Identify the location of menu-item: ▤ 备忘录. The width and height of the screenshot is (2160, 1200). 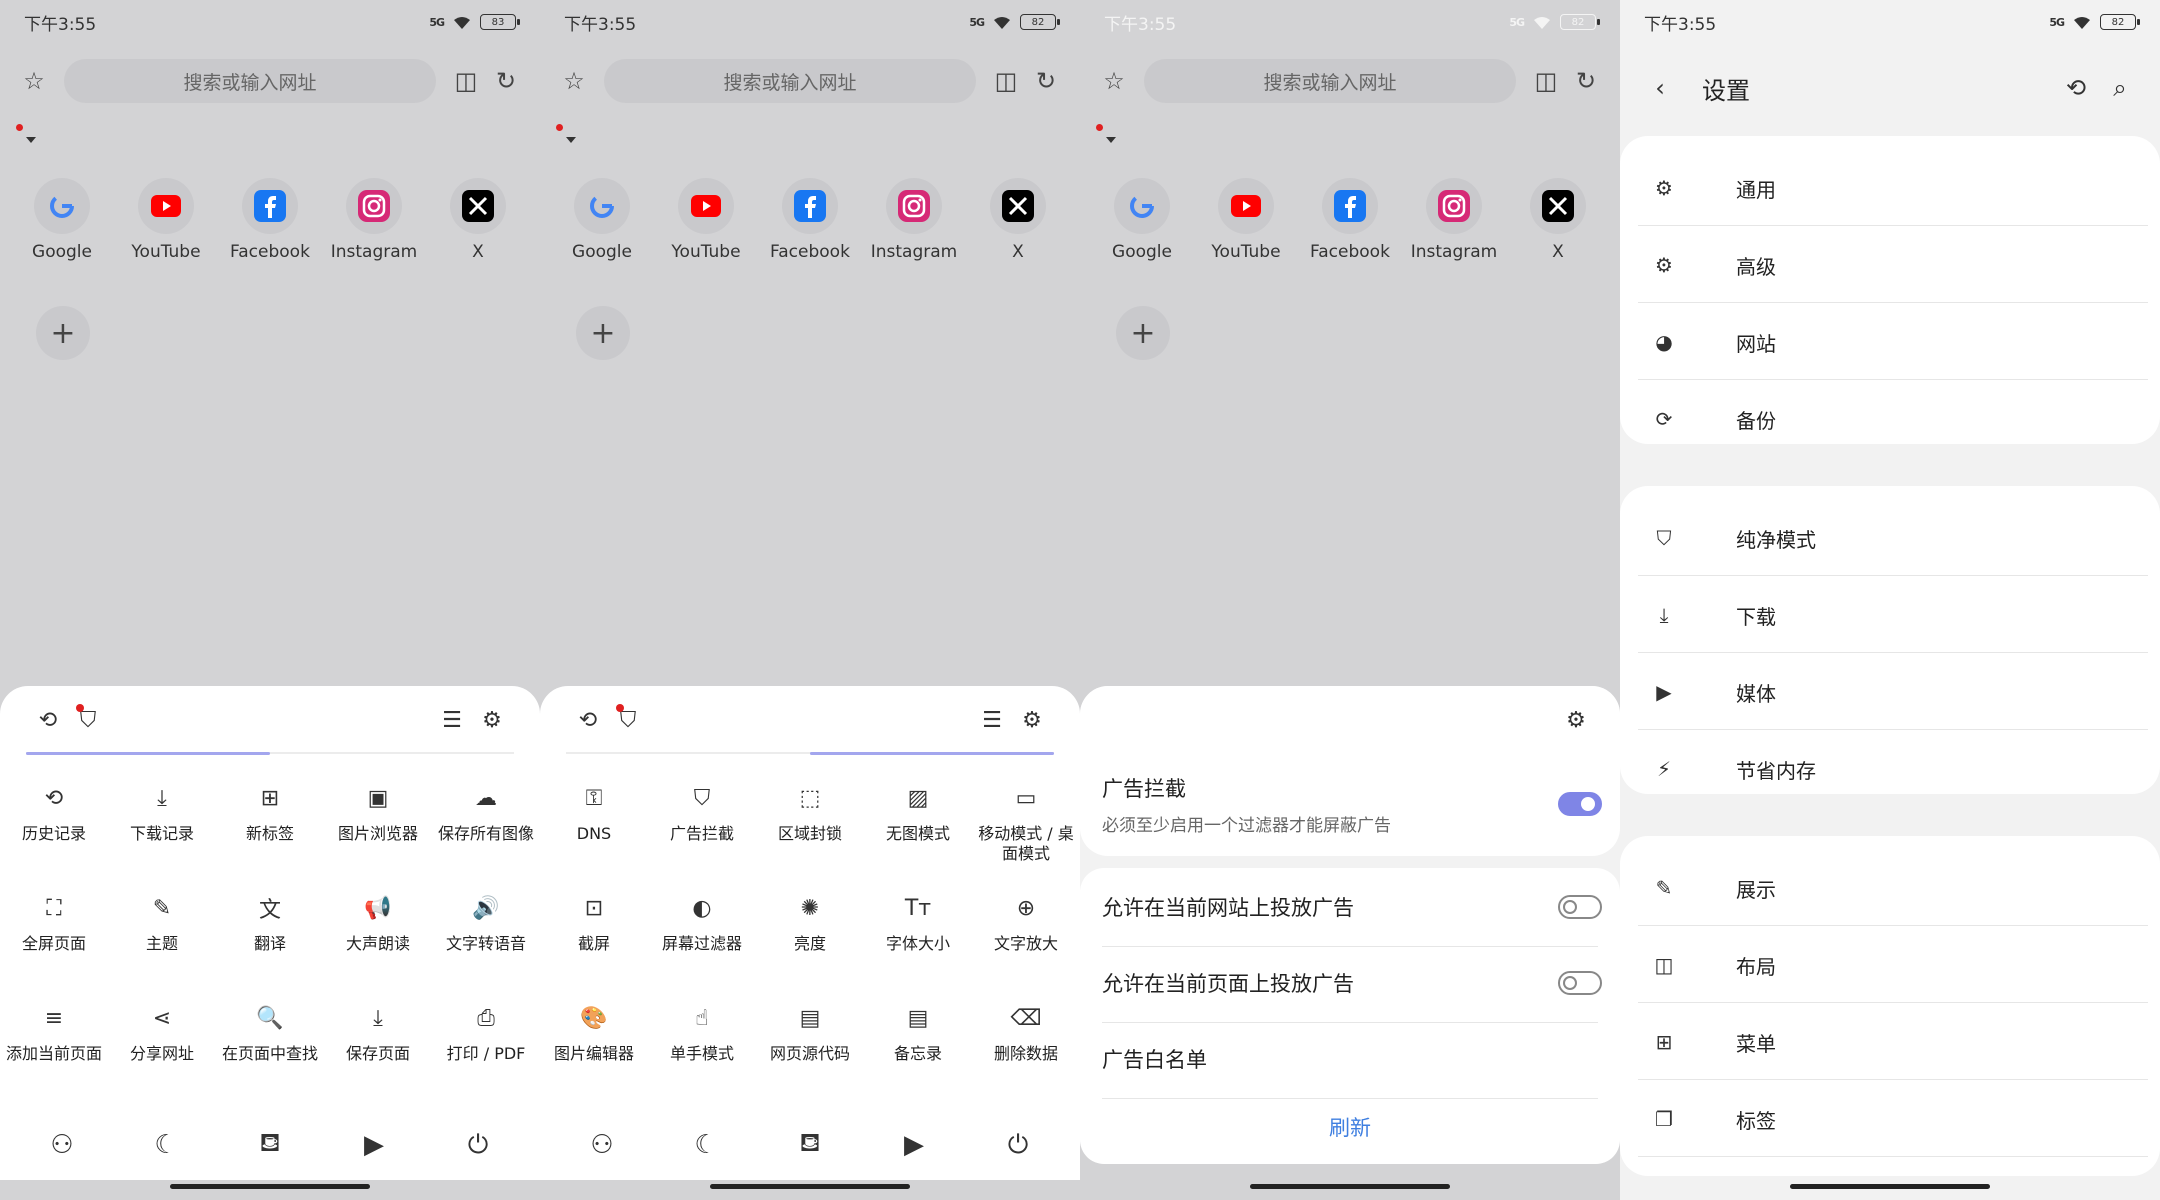
(918, 1046).